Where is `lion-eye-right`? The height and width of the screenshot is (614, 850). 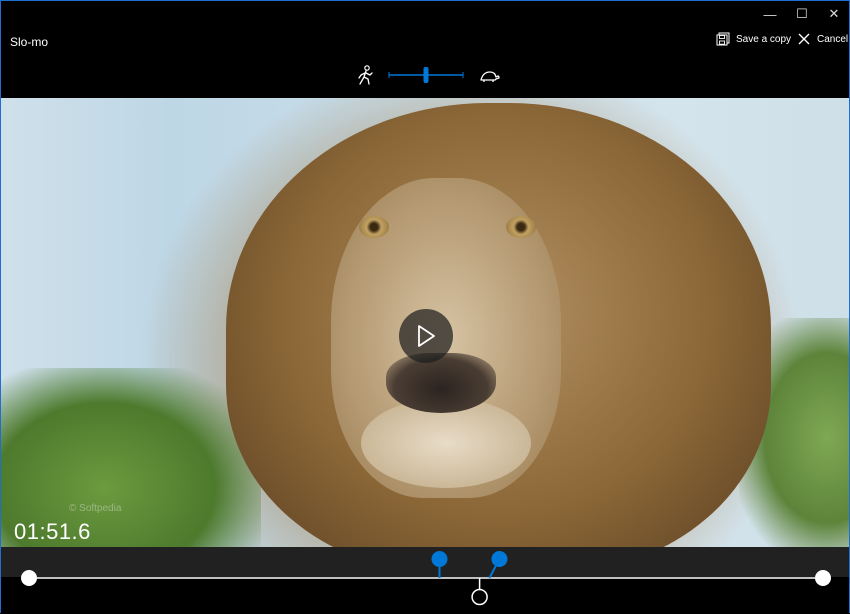
lion-eye-right is located at coordinates (521, 227).